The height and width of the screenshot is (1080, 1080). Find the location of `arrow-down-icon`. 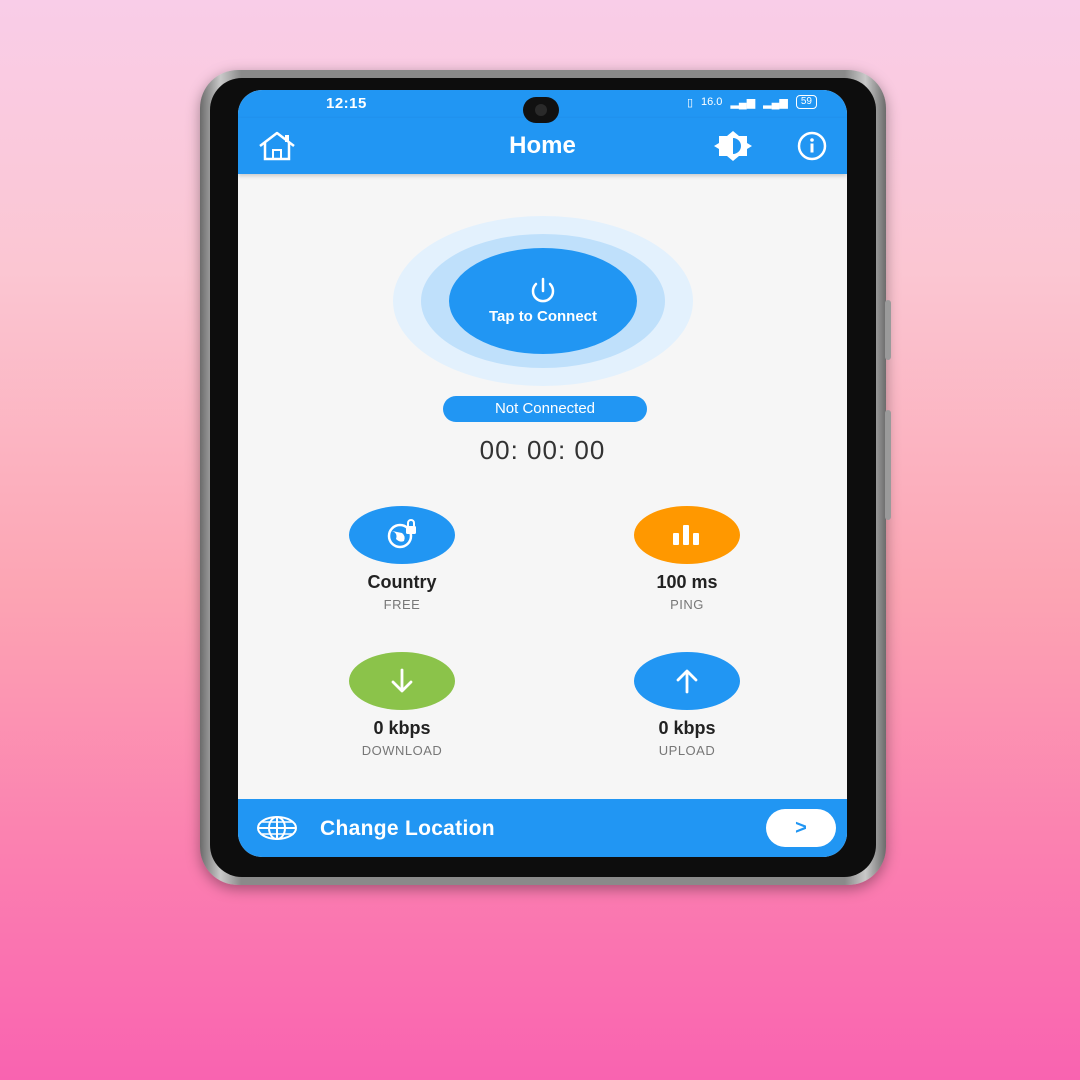

arrow-down-icon is located at coordinates (402, 680).